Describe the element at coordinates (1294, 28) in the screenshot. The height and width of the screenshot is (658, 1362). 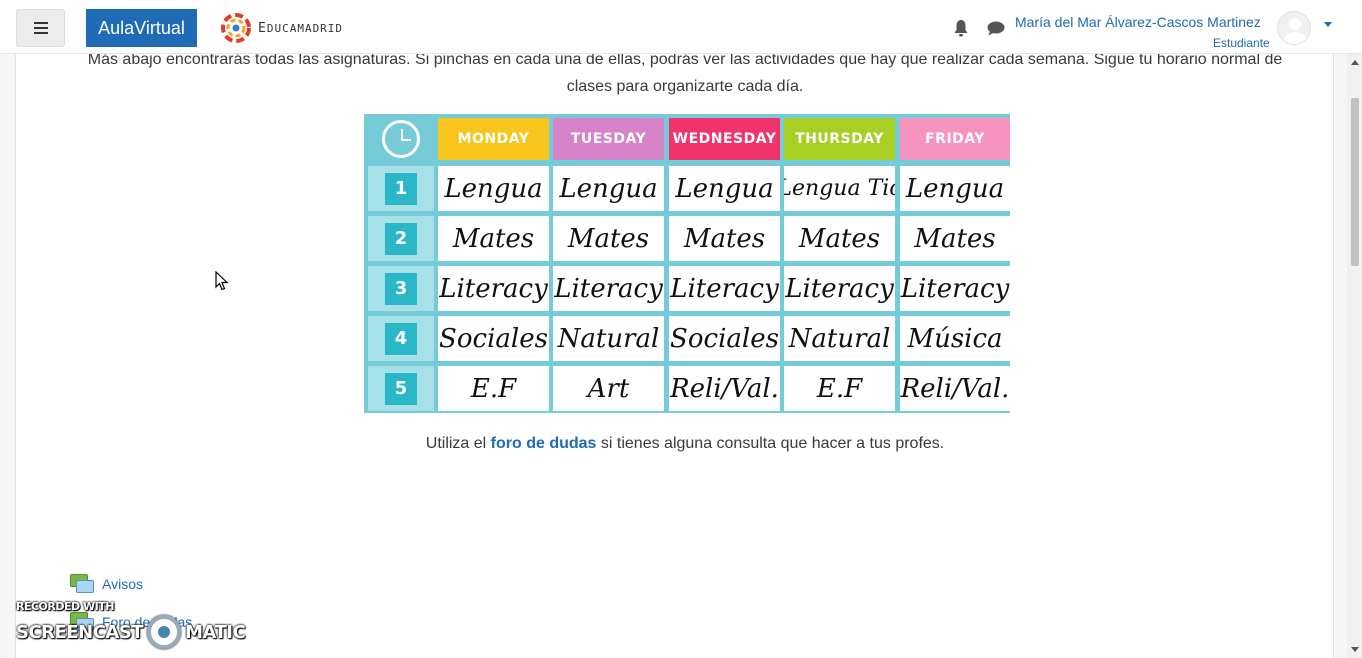
I see `avatar` at that location.